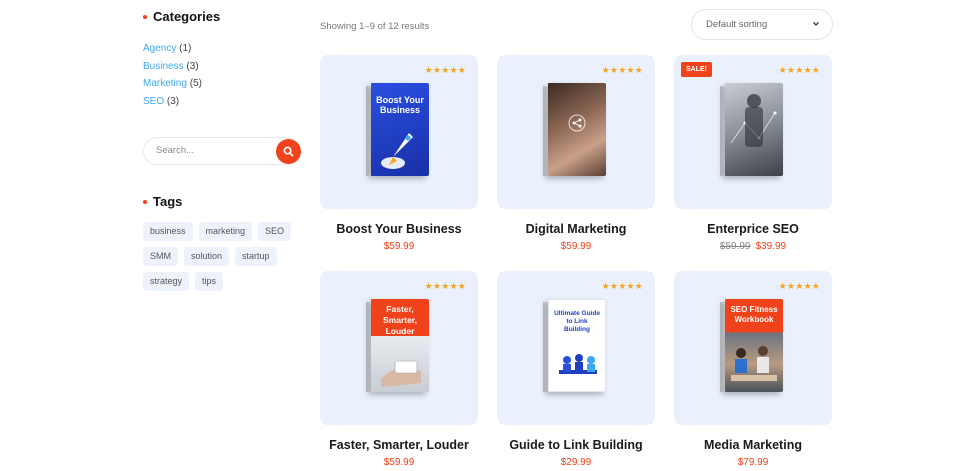 The width and height of the screenshot is (980, 471). I want to click on tag-startup: startup, so click(256, 256).